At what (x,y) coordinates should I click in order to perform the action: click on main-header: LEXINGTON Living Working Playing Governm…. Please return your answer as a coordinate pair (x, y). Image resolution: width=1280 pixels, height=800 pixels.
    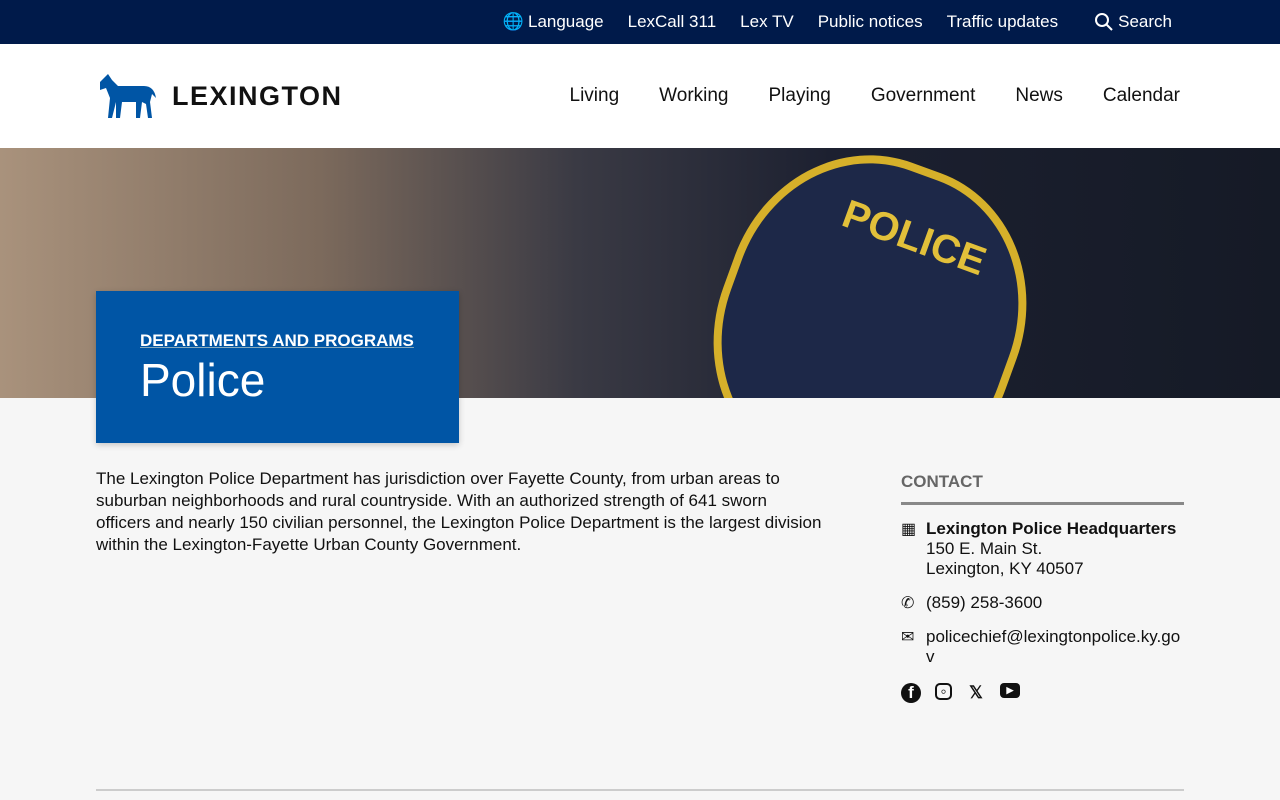
    Looking at the image, I should click on (640, 96).